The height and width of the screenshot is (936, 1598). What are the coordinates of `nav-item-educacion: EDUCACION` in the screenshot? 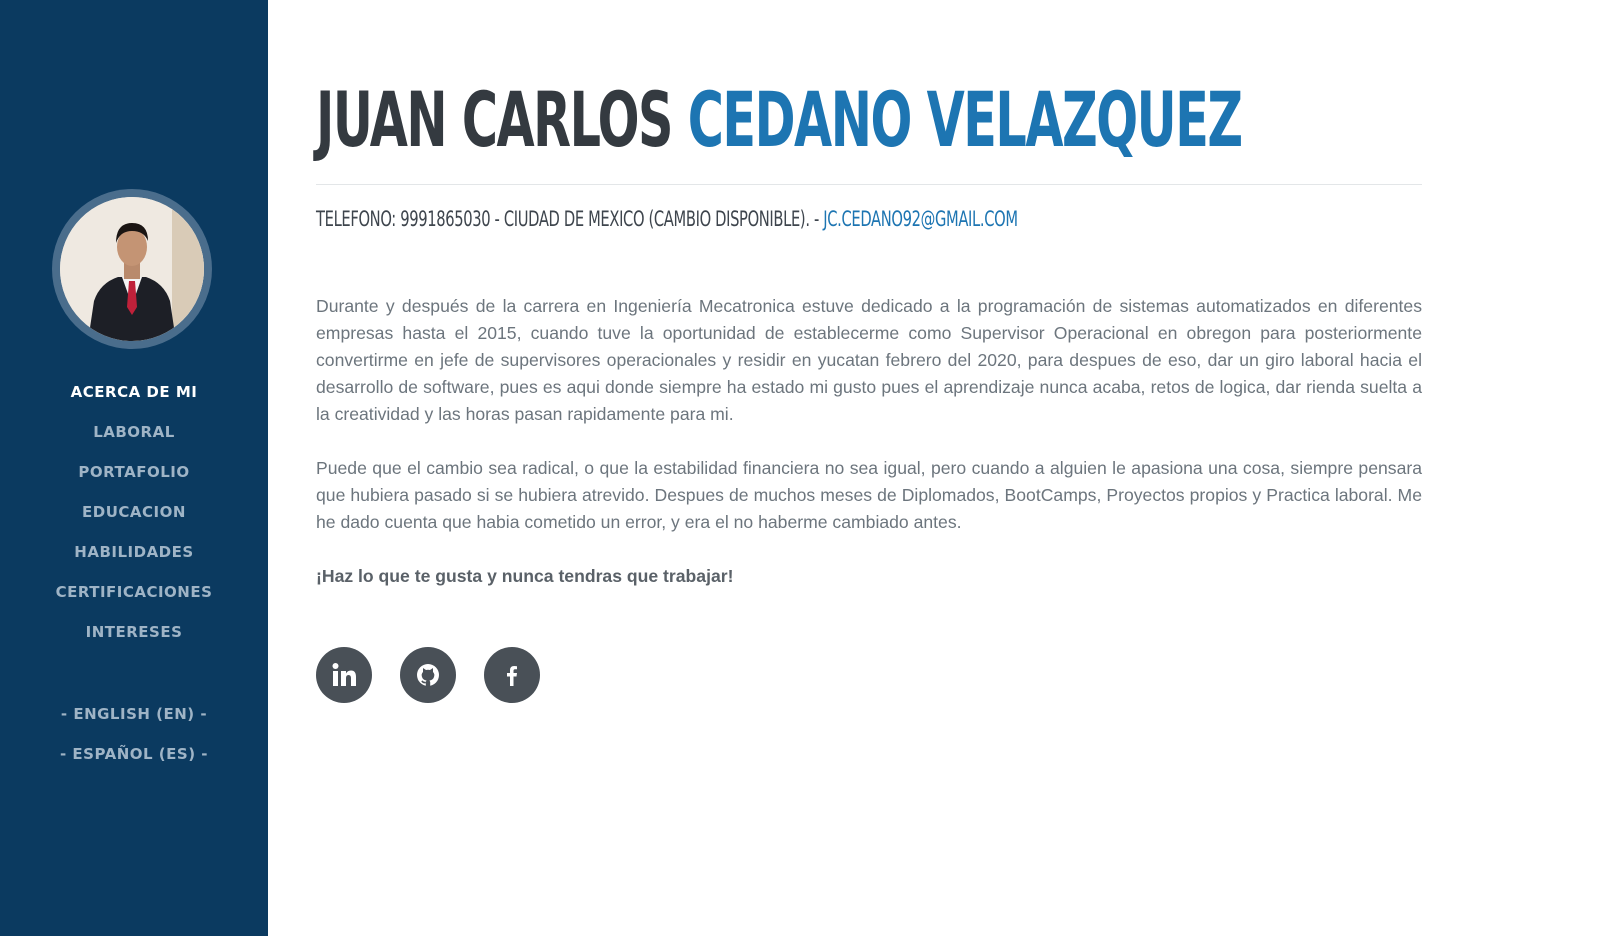 It's located at (134, 512).